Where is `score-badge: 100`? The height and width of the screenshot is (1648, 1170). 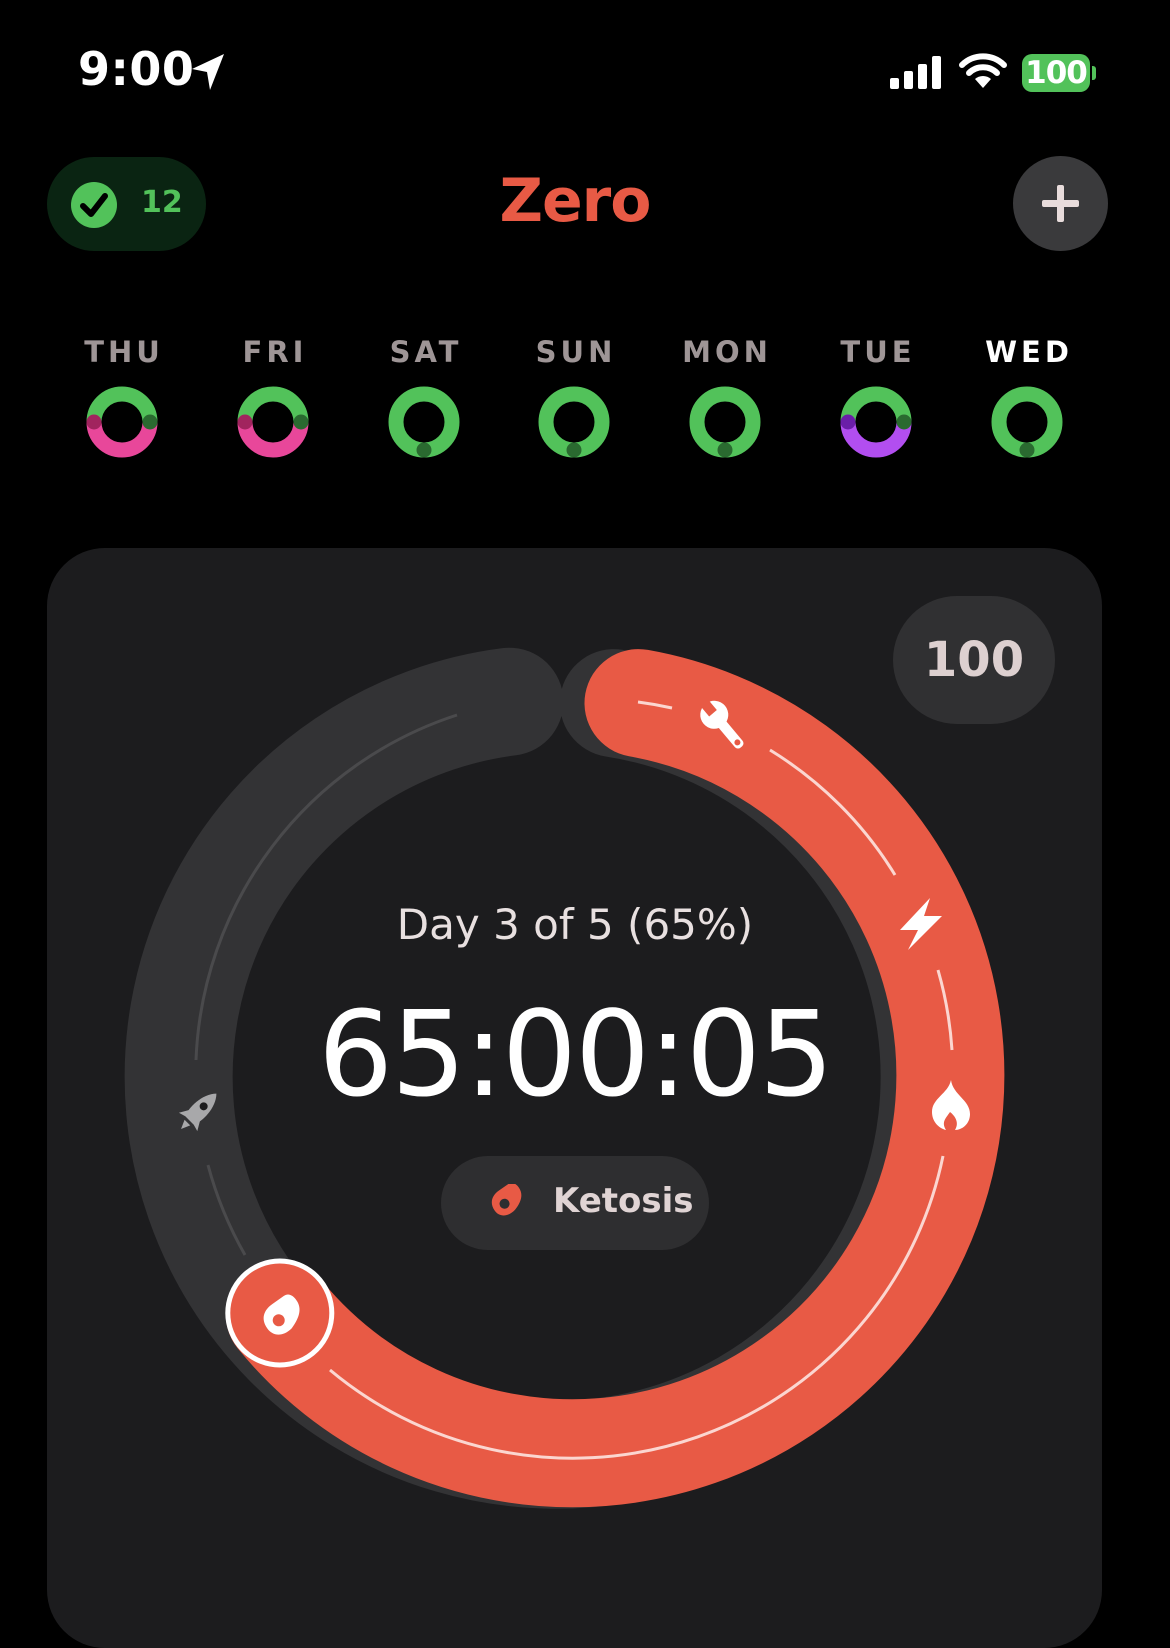
score-badge: 100 is located at coordinates (974, 660).